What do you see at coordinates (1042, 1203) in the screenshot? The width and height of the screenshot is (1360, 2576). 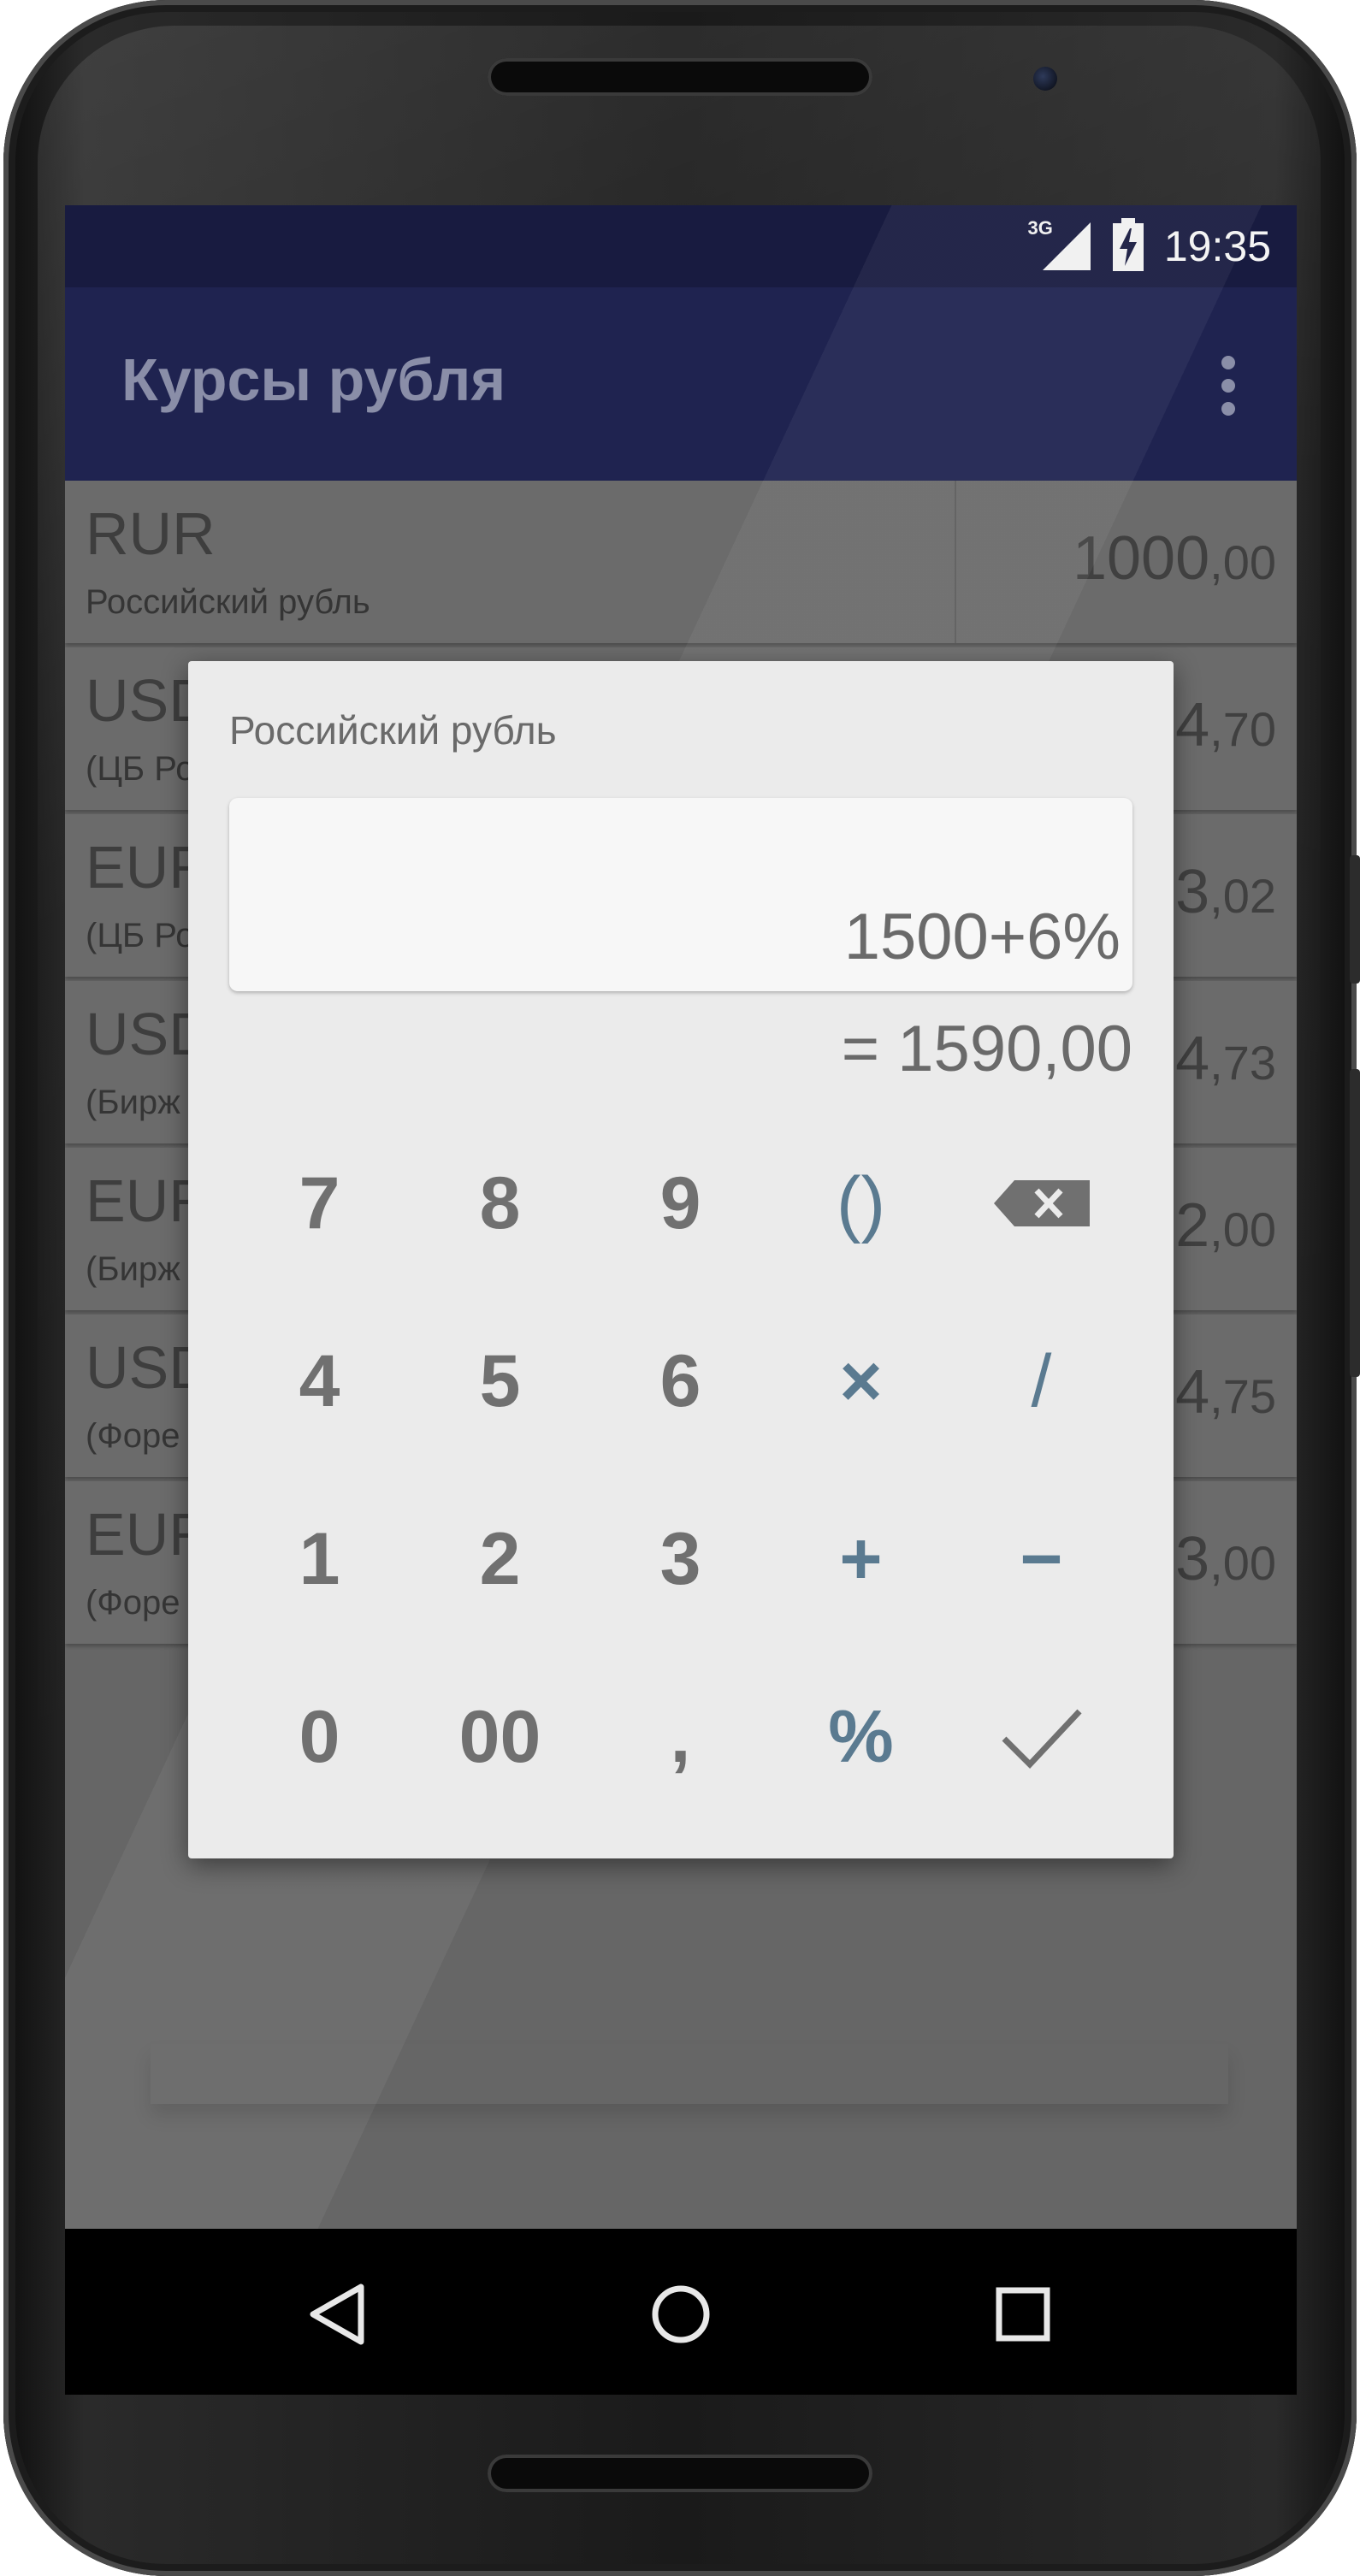 I see `backspace-icon` at bounding box center [1042, 1203].